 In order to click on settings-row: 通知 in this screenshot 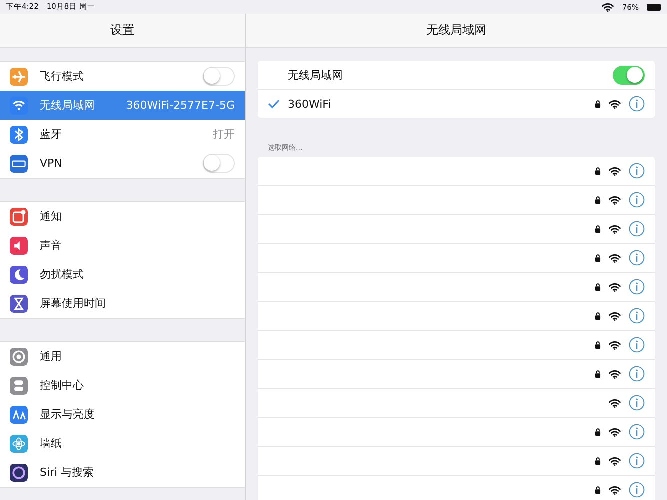, I will do `click(122, 216)`.